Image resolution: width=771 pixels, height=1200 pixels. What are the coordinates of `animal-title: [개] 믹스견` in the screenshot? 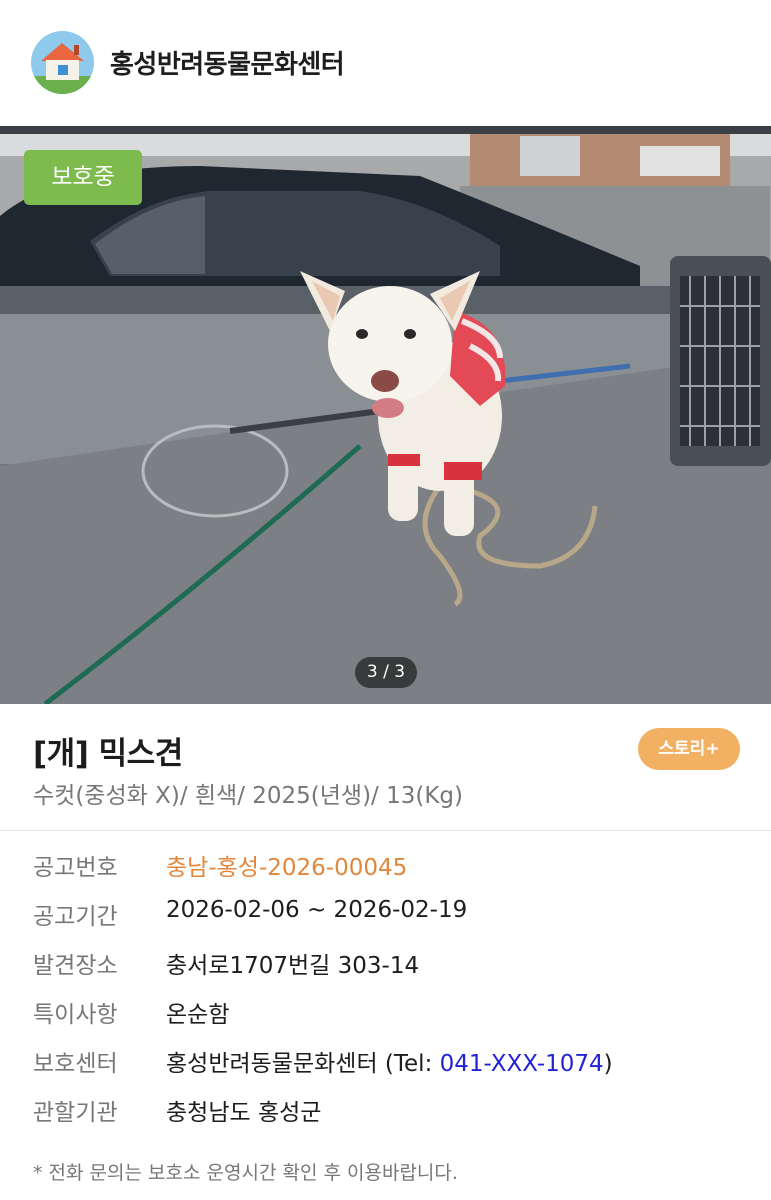 It's located at (108, 754).